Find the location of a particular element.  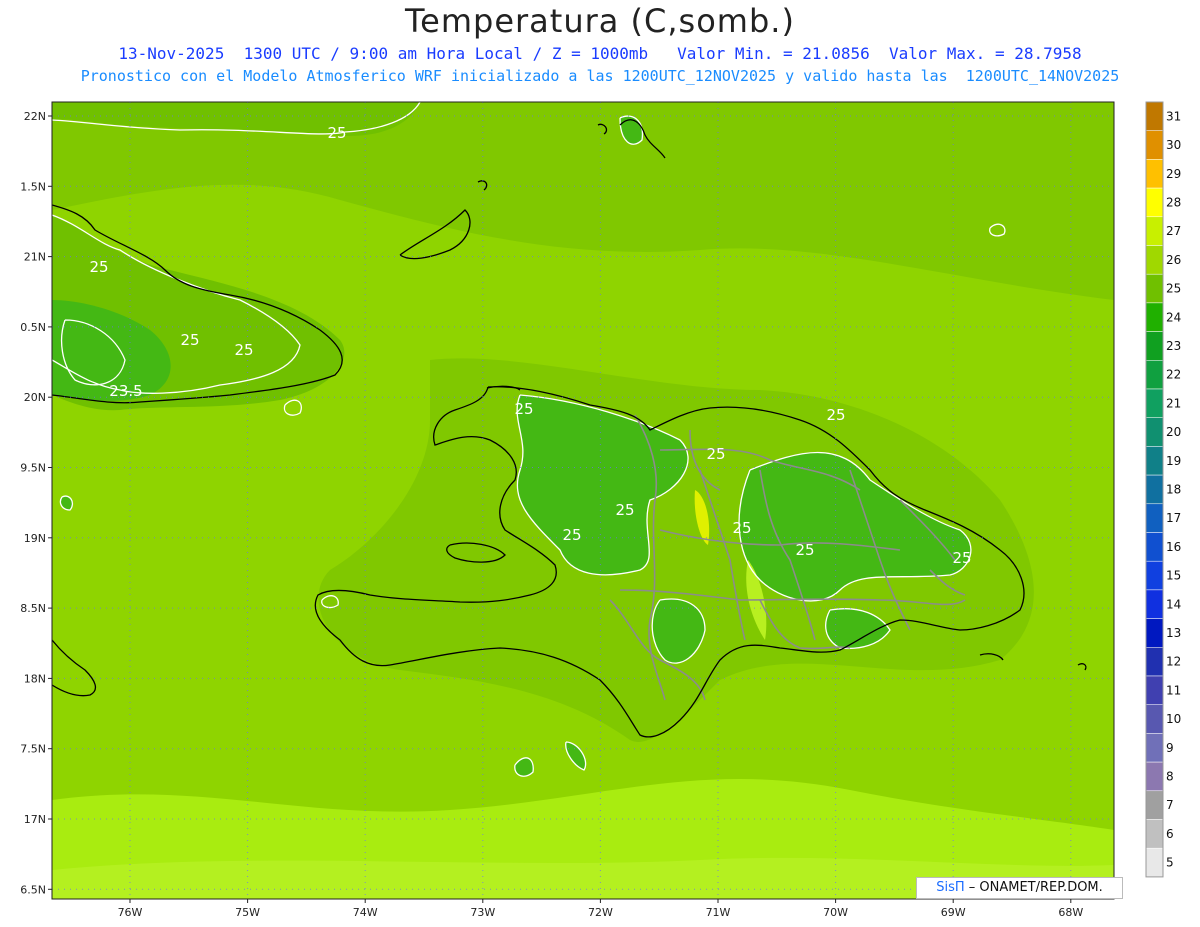

colorbar-label: 9 is located at coordinates (1170, 748).